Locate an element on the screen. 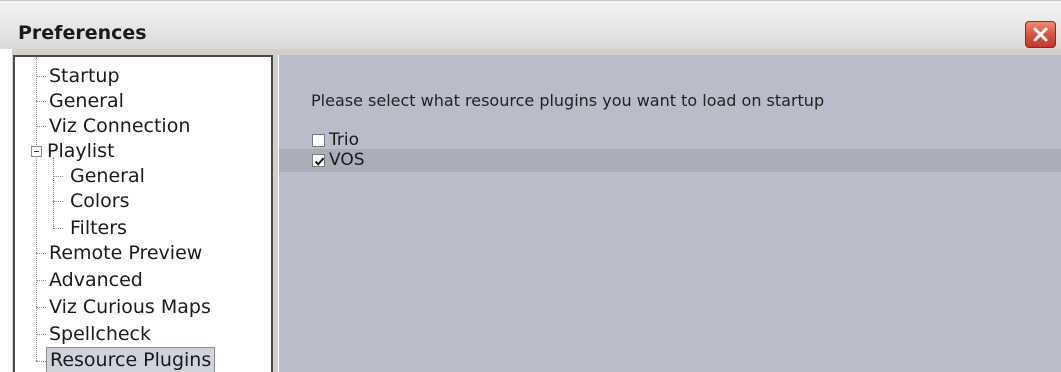 This screenshot has height=372, width=1061. tree-item-label: Startup is located at coordinates (84, 76).